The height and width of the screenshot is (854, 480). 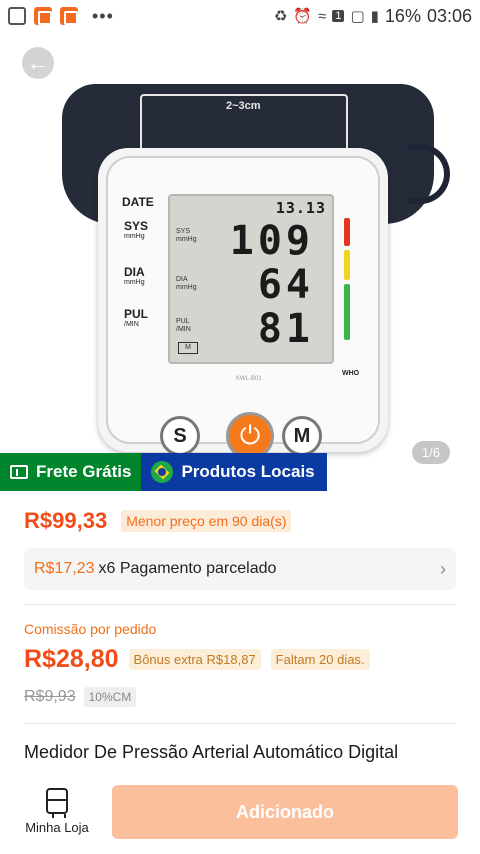 What do you see at coordinates (84, 471) in the screenshot?
I see `free-shipping-label: Frete Grátis` at bounding box center [84, 471].